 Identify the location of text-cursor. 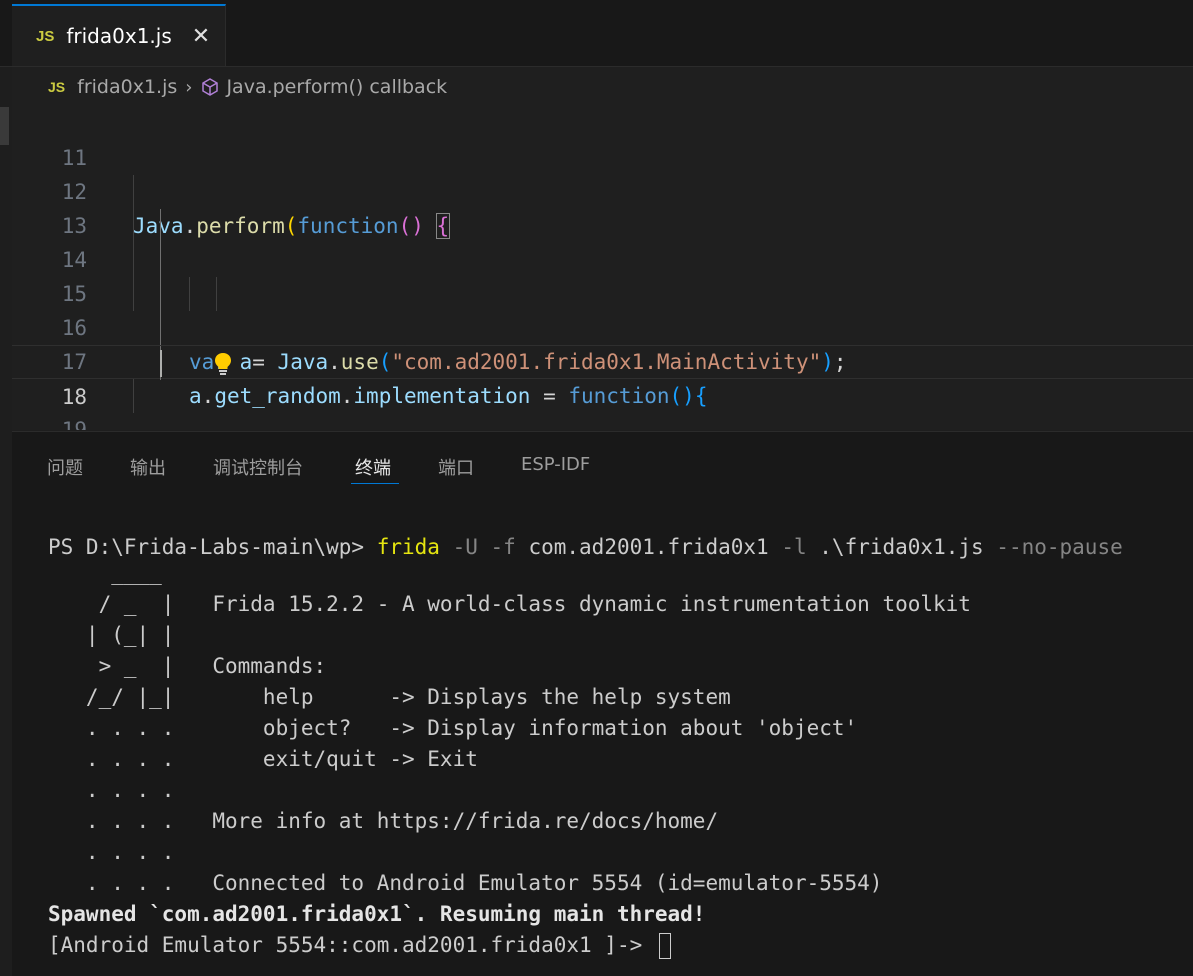
(161, 363).